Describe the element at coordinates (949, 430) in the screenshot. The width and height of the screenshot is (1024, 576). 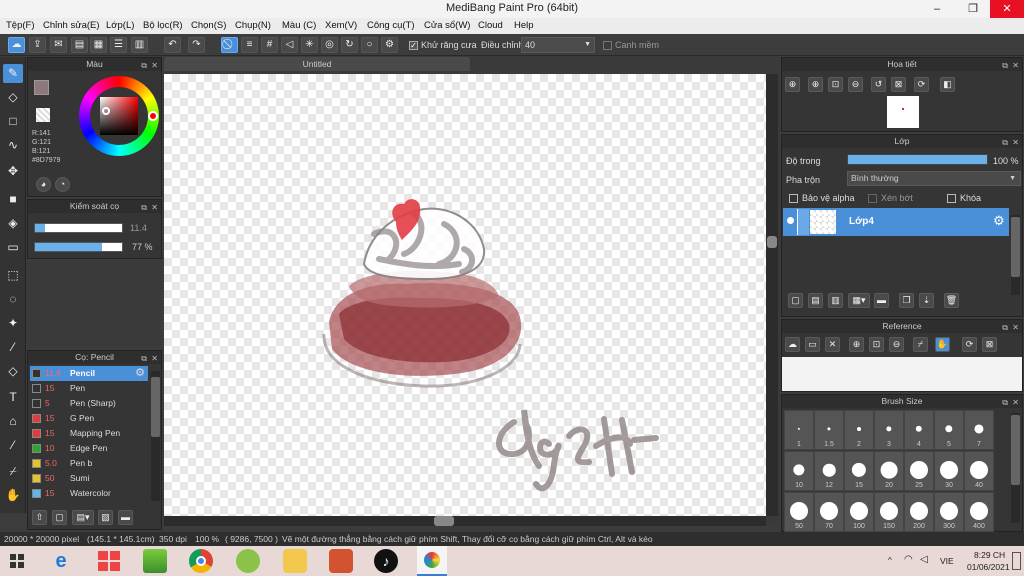
I see `brush-size-option: 5` at that location.